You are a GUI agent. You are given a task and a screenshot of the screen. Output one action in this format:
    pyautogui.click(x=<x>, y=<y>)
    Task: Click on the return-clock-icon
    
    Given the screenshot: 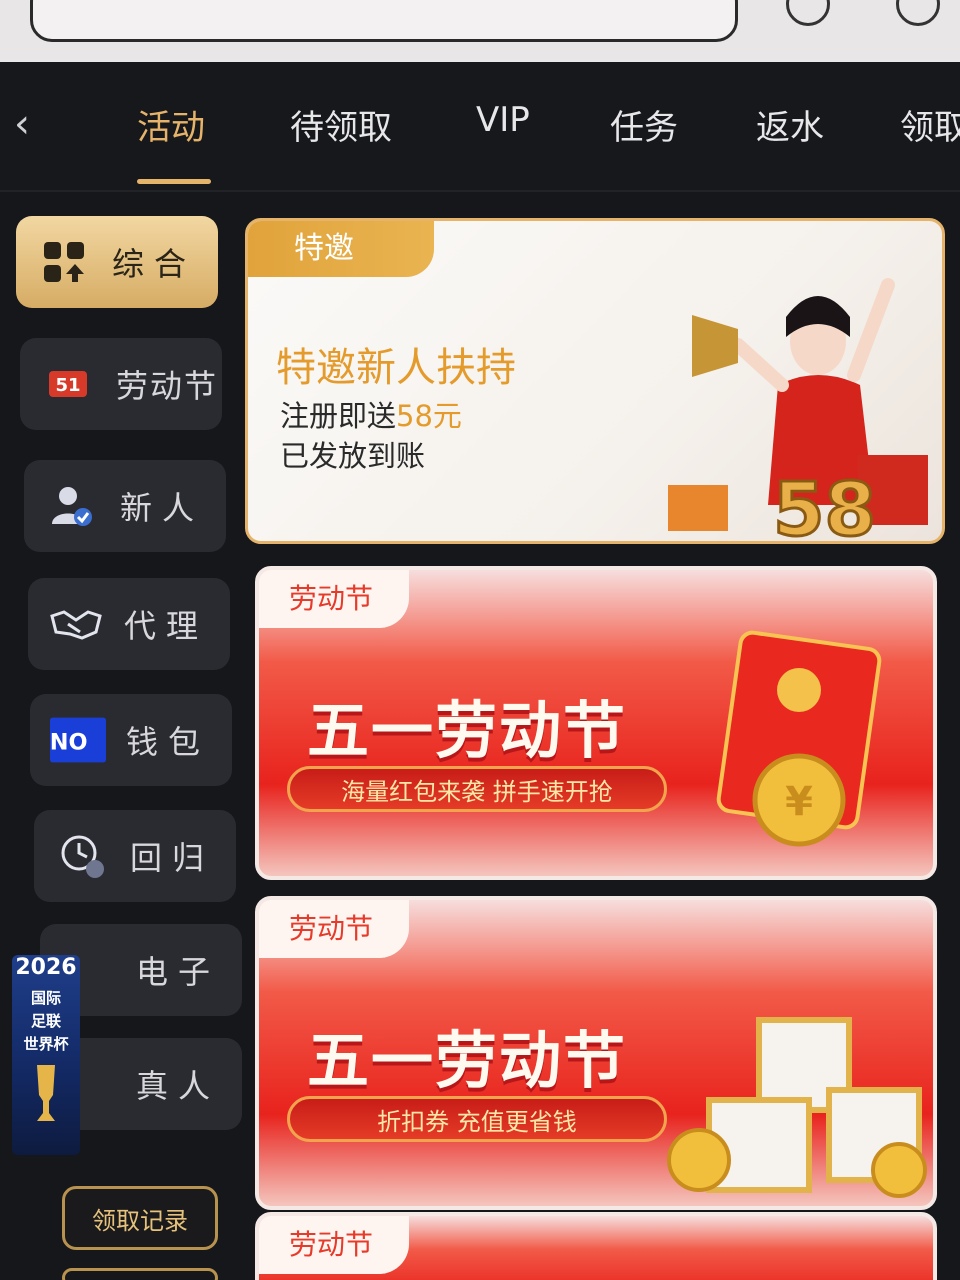 What is the action you would take?
    pyautogui.click(x=82, y=856)
    